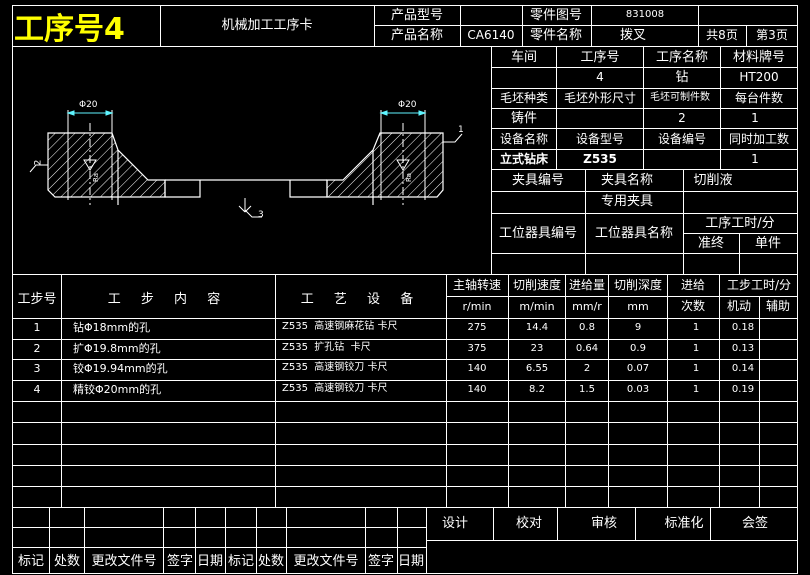  What do you see at coordinates (168, 299) in the screenshot?
I see `content-header: 工 步 内 容` at bounding box center [168, 299].